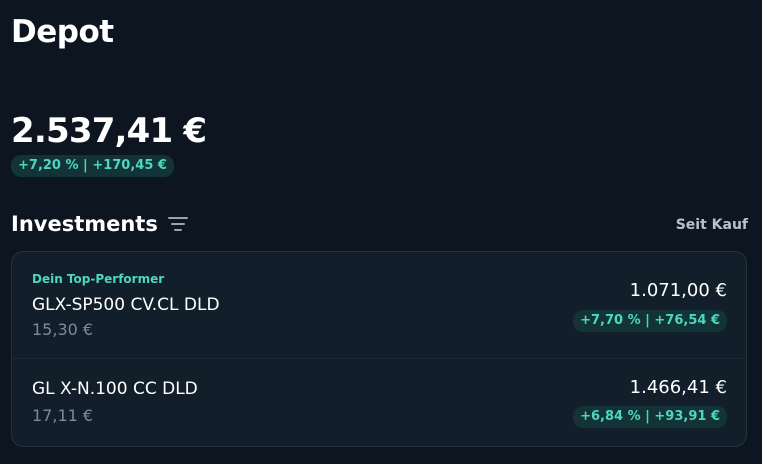  I want to click on holding-price: 17,11 €, so click(63, 415).